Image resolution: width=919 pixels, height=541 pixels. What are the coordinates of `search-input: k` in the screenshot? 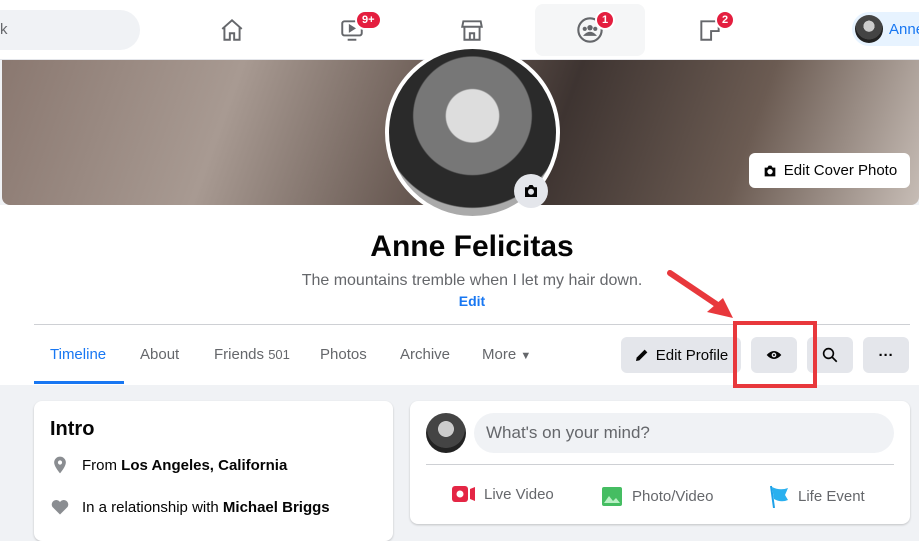 It's located at (70, 30).